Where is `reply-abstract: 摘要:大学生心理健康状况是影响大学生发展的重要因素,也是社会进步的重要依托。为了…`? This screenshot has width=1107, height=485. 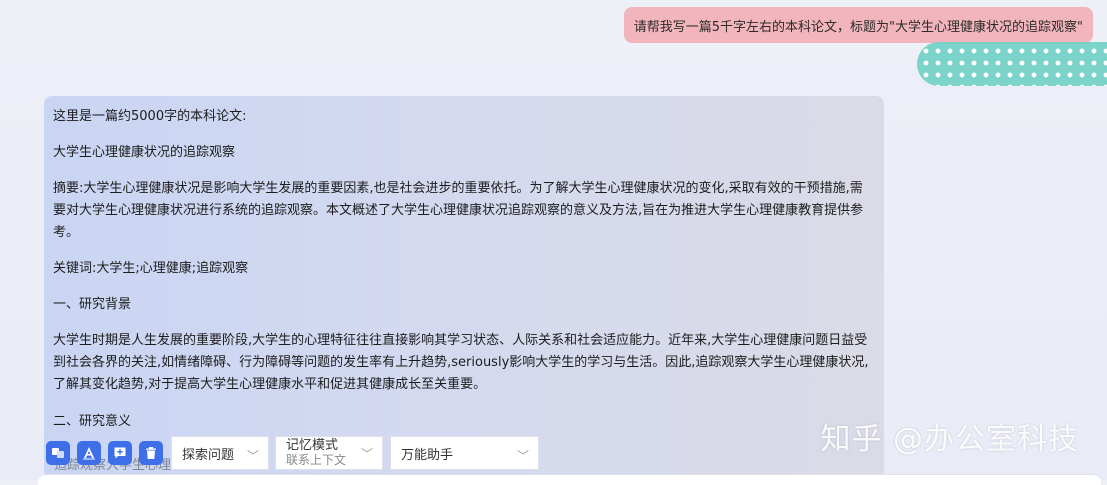 reply-abstract: 摘要:大学生心理健康状况是影响大学生发展的重要因素,也是社会进步的重要依托。为了… is located at coordinates (458, 210).